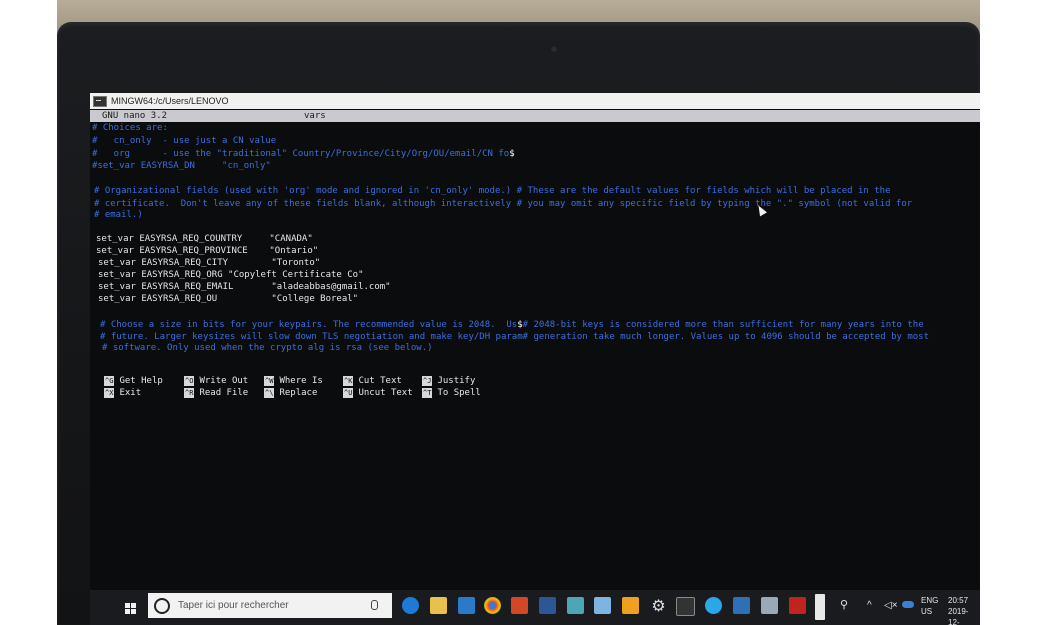 The height and width of the screenshot is (625, 1044). What do you see at coordinates (269, 392) in the screenshot?
I see `shortcut-key: ^\` at bounding box center [269, 392].